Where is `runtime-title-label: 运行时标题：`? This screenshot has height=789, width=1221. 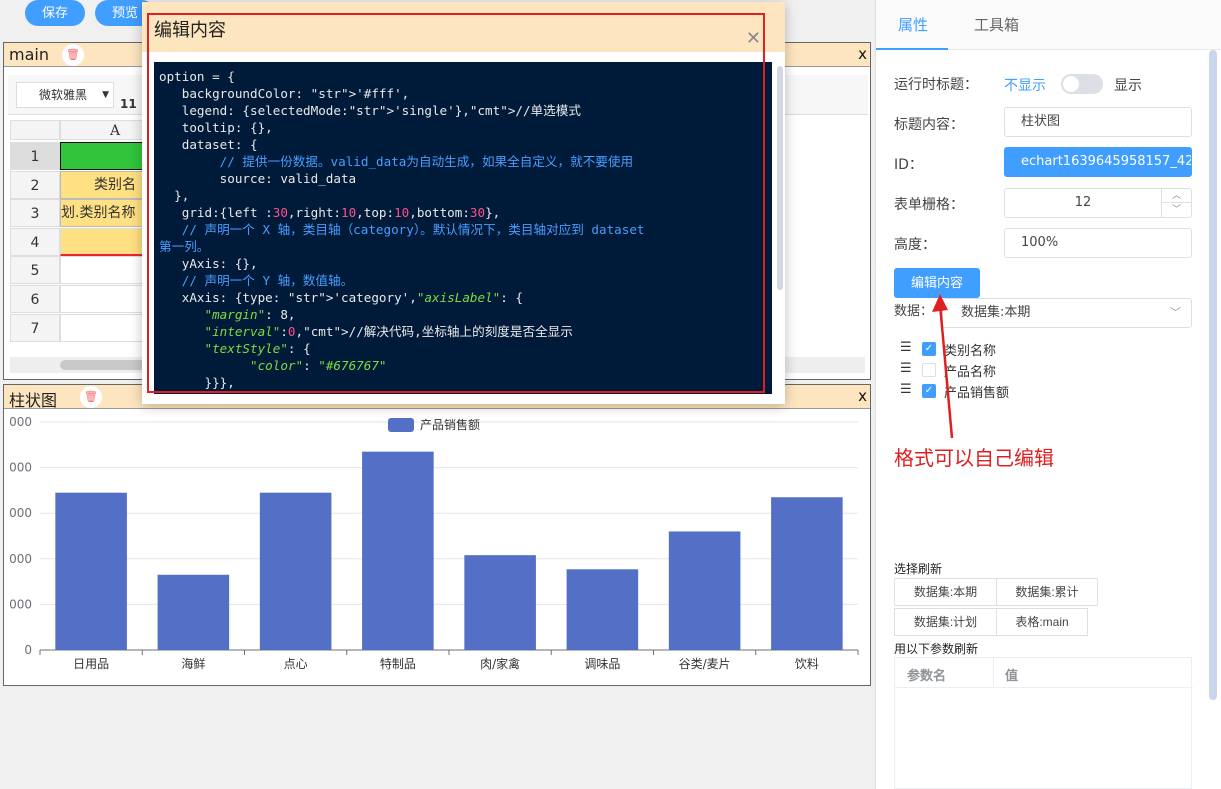
runtime-title-label: 运行时标题： is located at coordinates (936, 85).